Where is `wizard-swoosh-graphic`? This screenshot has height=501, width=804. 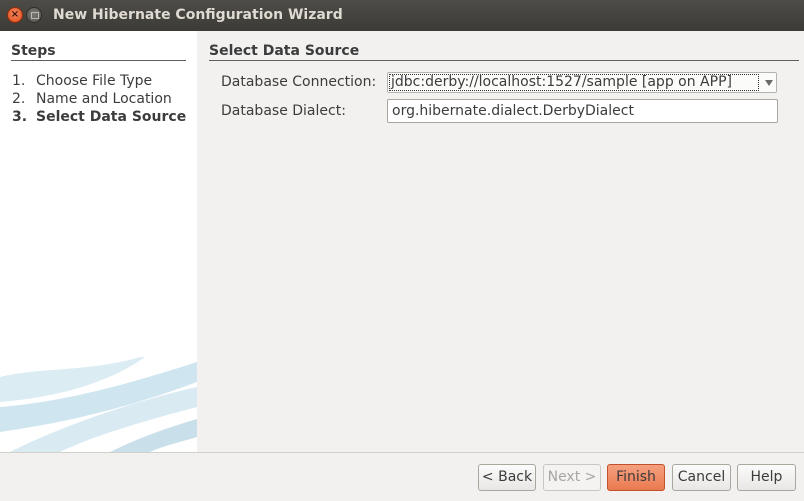
wizard-swoosh-graphic is located at coordinates (98, 404).